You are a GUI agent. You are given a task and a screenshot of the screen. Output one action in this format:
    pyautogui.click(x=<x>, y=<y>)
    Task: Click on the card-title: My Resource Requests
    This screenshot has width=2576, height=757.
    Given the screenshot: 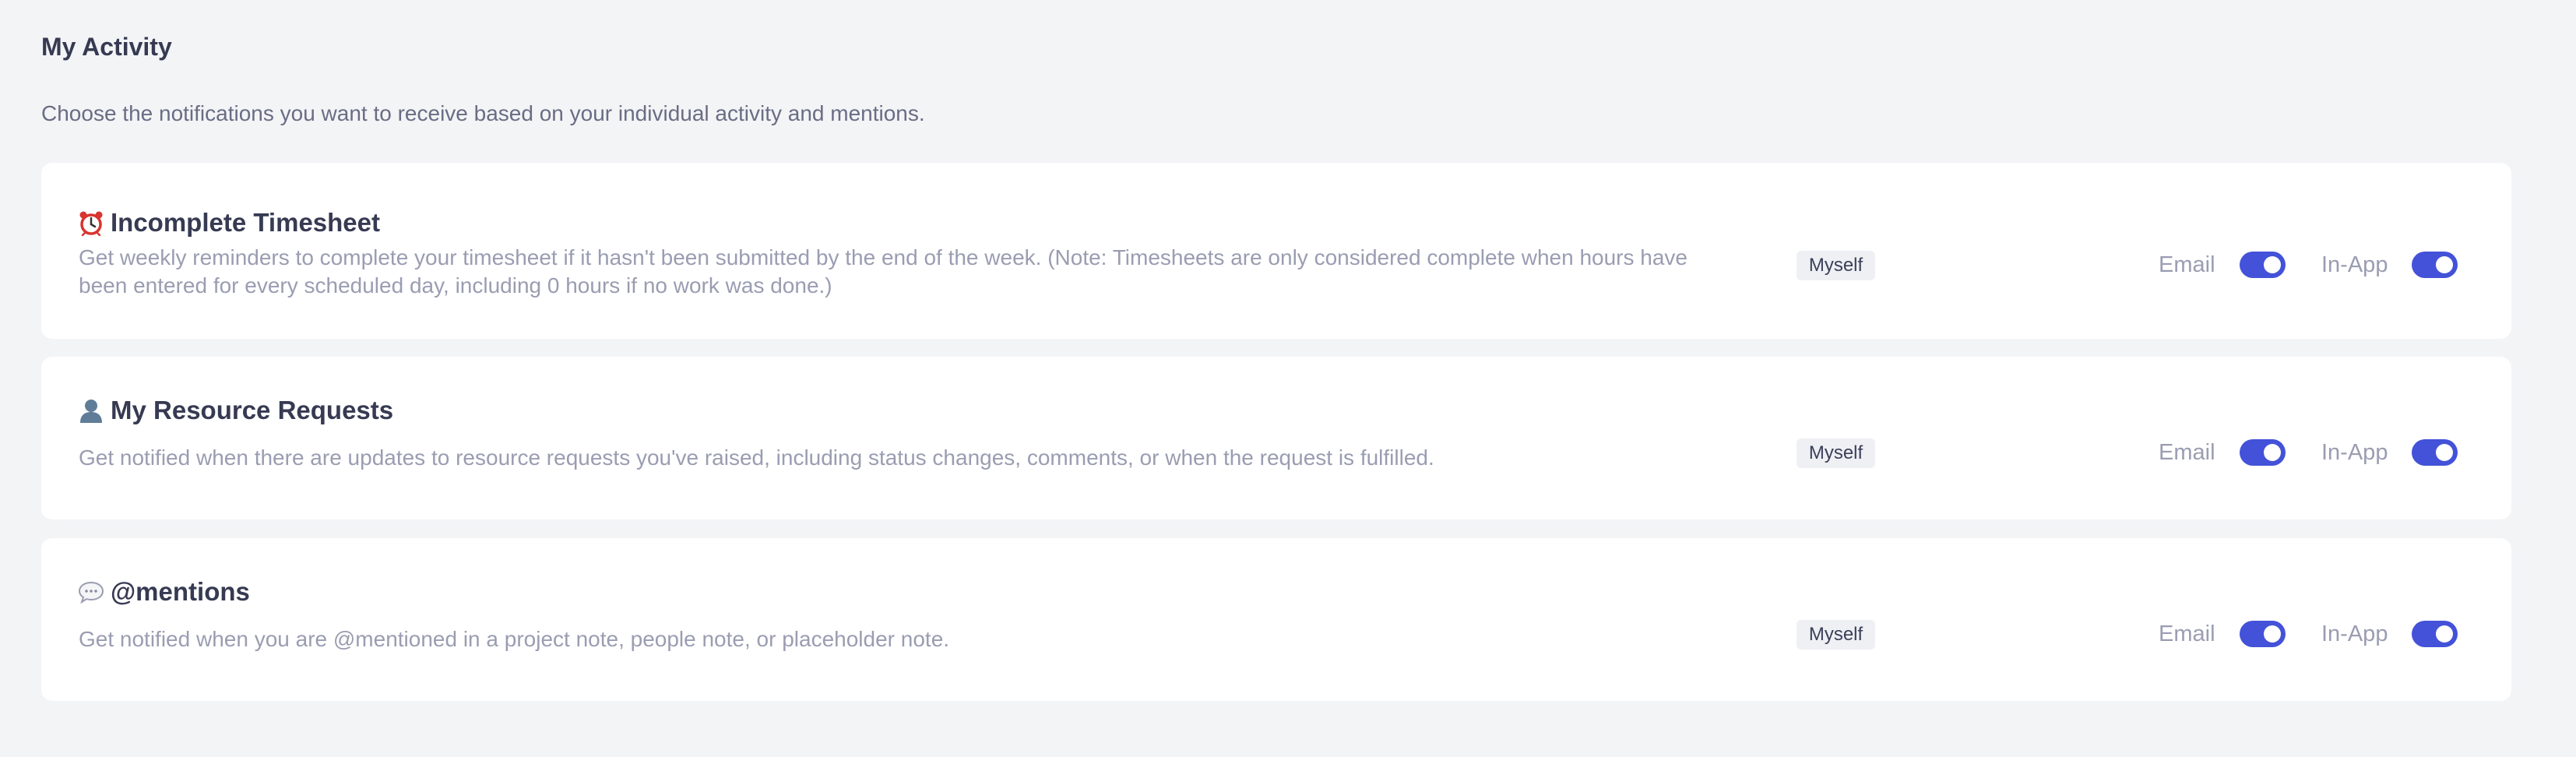 What is the action you would take?
    pyautogui.click(x=252, y=410)
    